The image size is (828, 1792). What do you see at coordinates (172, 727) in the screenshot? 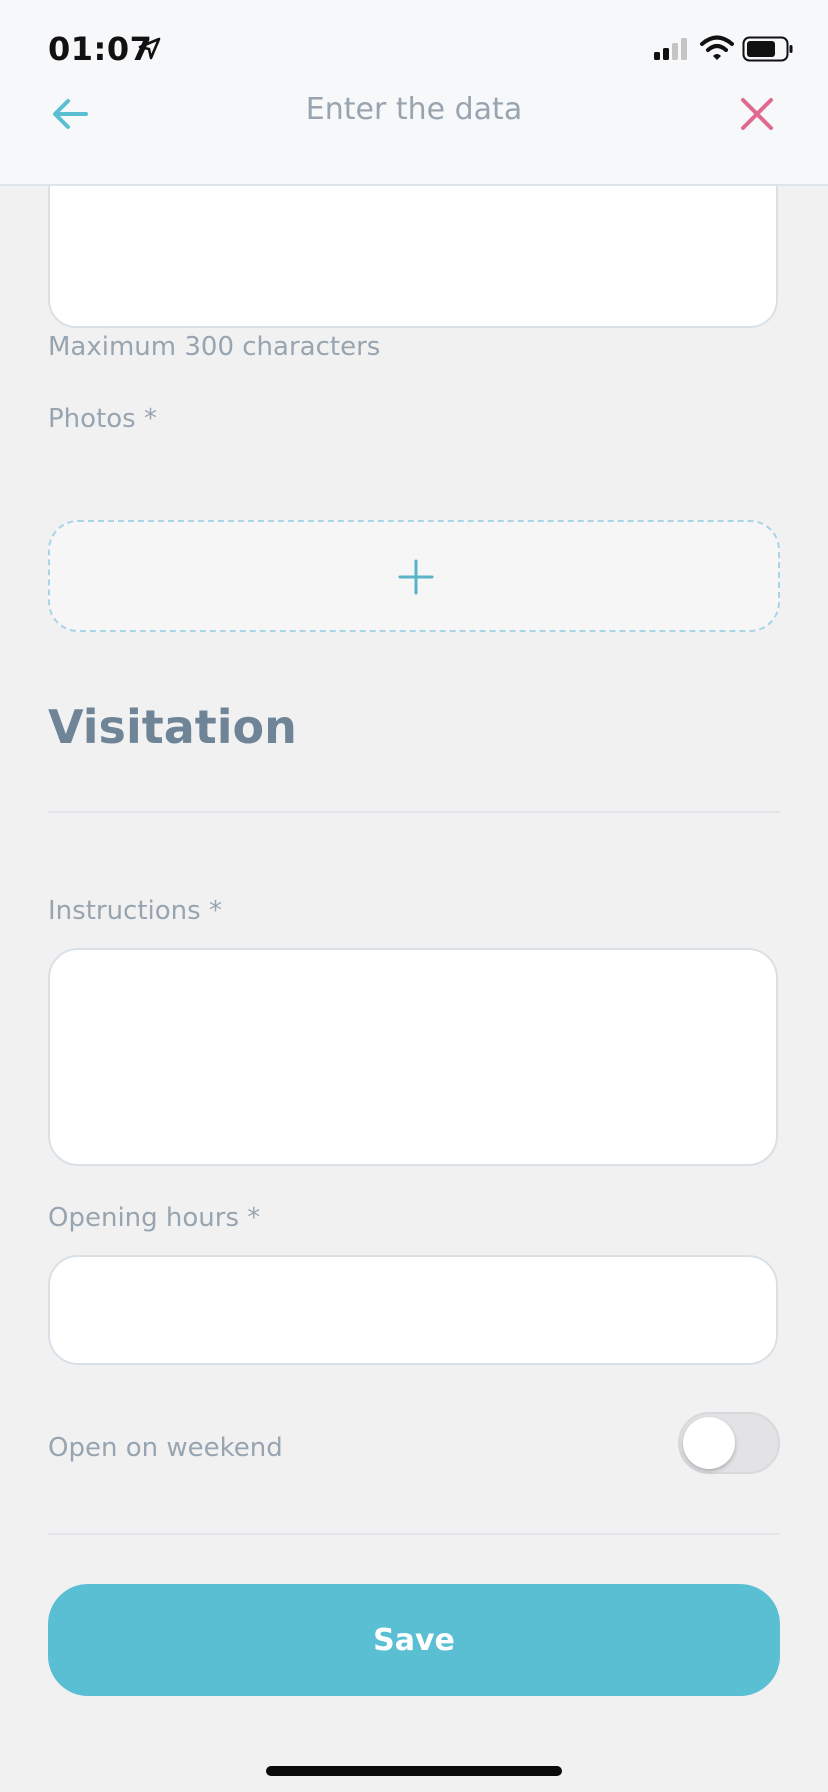
I see `section-title-visitation: Visitation` at bounding box center [172, 727].